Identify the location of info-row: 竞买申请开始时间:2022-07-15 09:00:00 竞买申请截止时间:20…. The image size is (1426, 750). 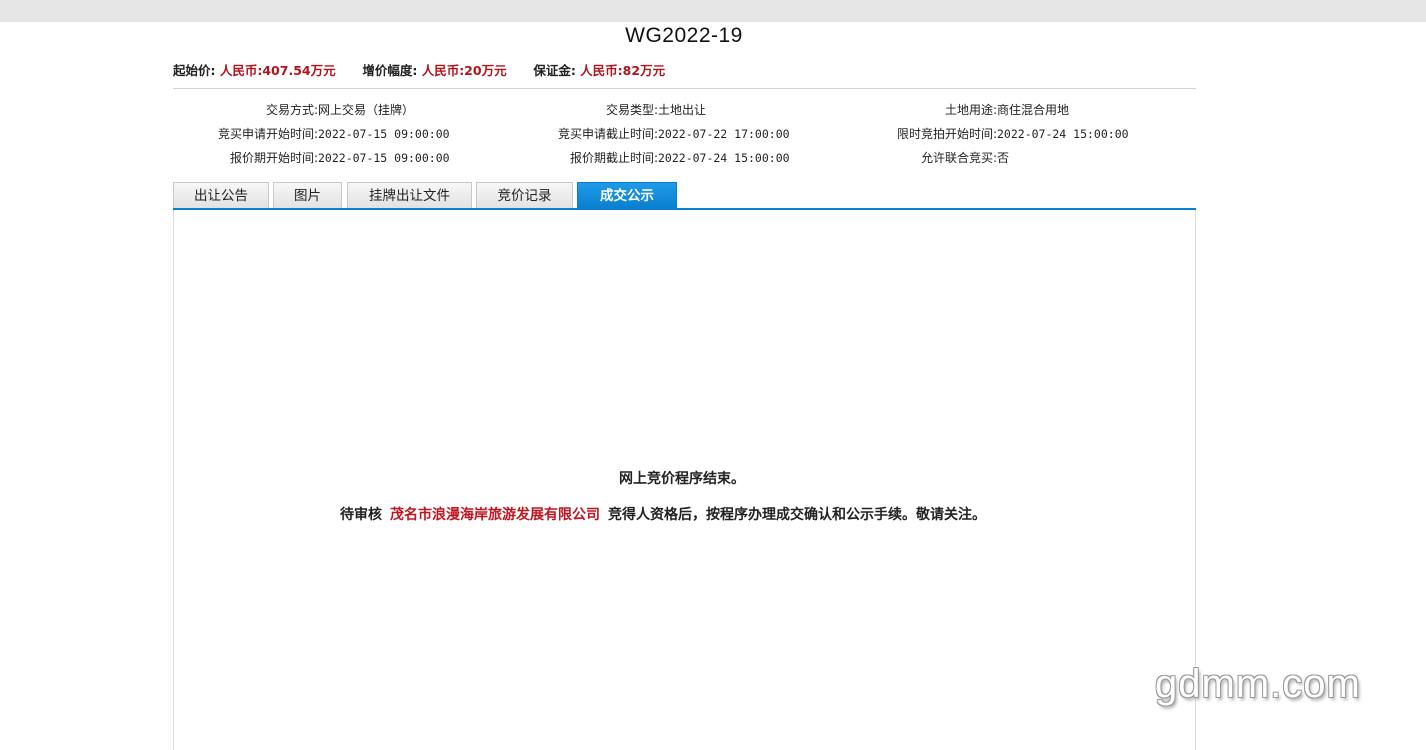
(684, 136).